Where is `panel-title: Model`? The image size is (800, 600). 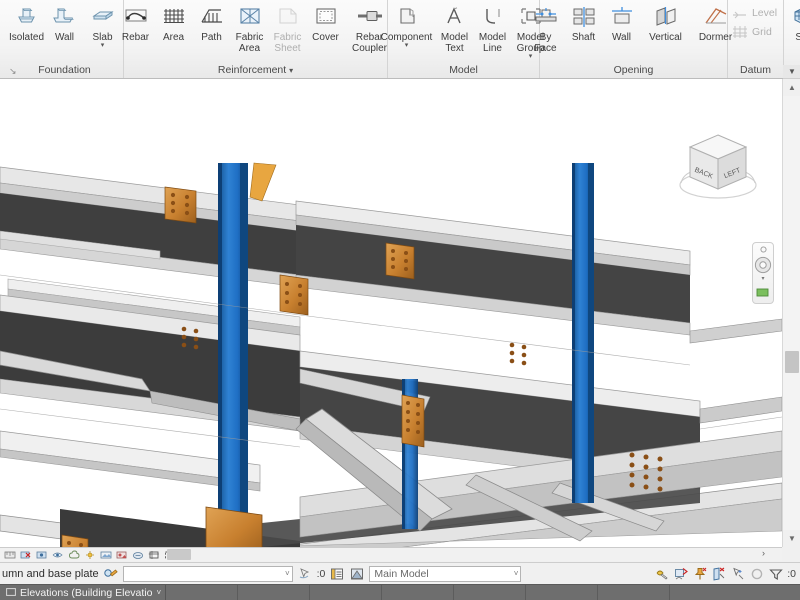 panel-title: Model is located at coordinates (463, 70).